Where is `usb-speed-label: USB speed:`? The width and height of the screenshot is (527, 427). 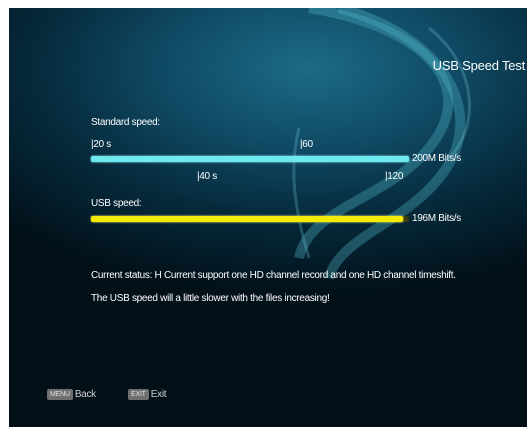
usb-speed-label: USB speed: is located at coordinates (116, 203).